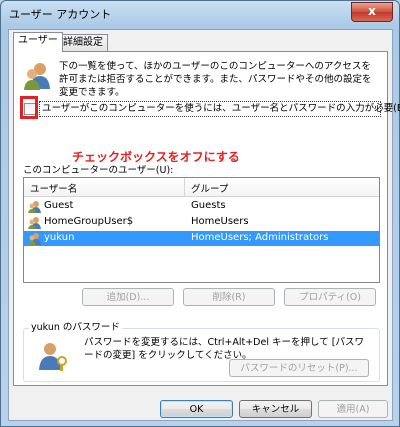 Image resolution: width=400 pixels, height=427 pixels. Describe the element at coordinates (200, 12) in the screenshot. I see `title-bar: ユーザー アカウント x` at that location.